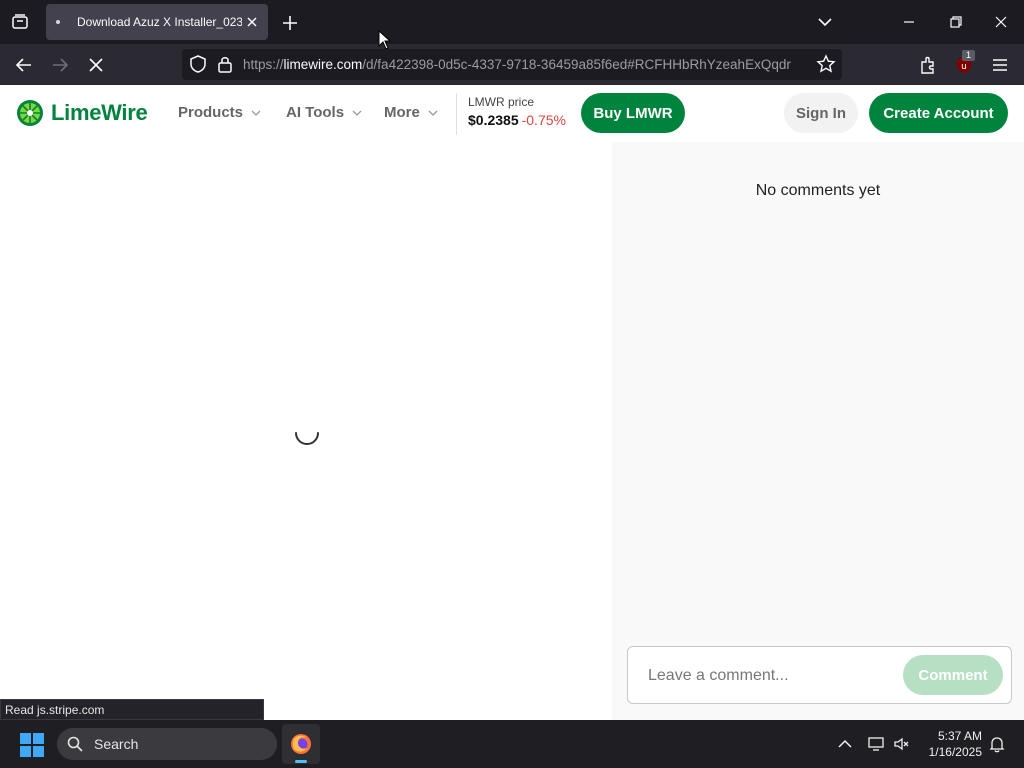 Image resolution: width=1024 pixels, height=768 pixels. What do you see at coordinates (385, 39) in the screenshot?
I see `mouse-cursor-icon` at bounding box center [385, 39].